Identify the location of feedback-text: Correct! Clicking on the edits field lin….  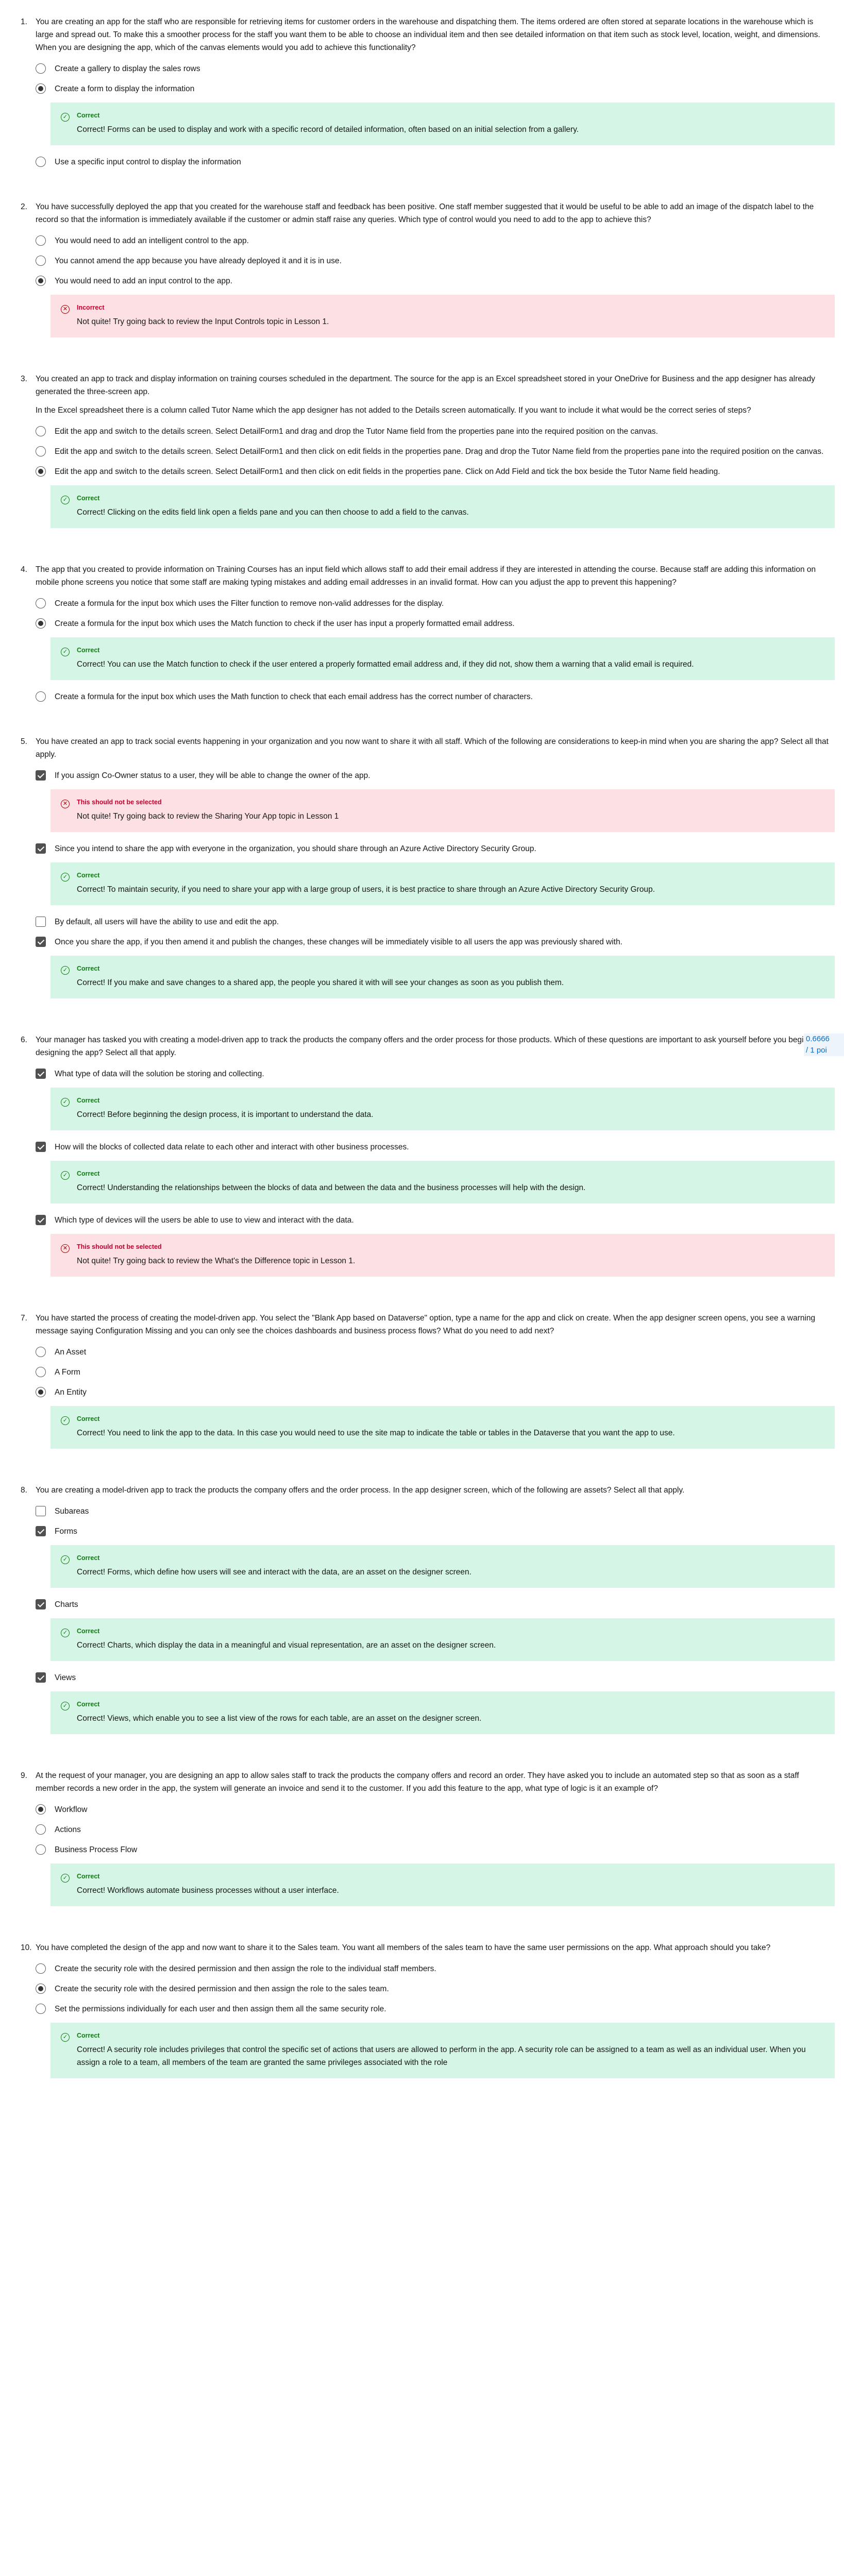
(273, 512).